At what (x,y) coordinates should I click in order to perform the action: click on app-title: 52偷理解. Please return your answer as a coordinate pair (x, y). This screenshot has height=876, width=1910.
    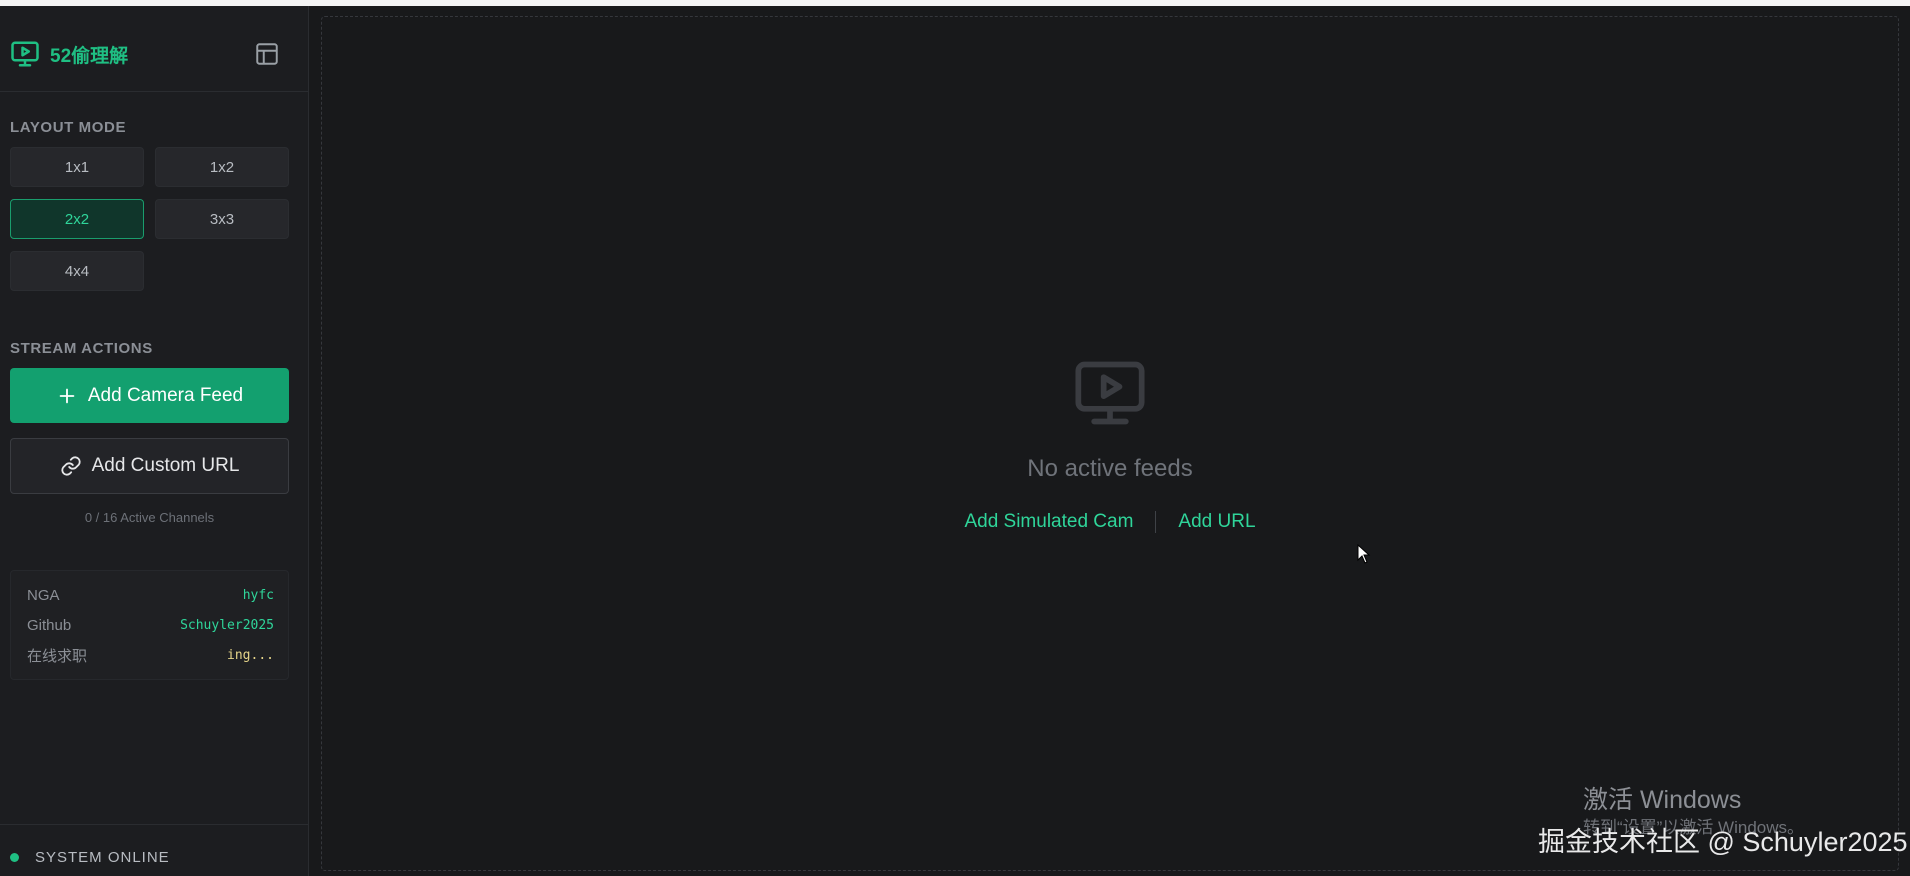
    Looking at the image, I should click on (89, 56).